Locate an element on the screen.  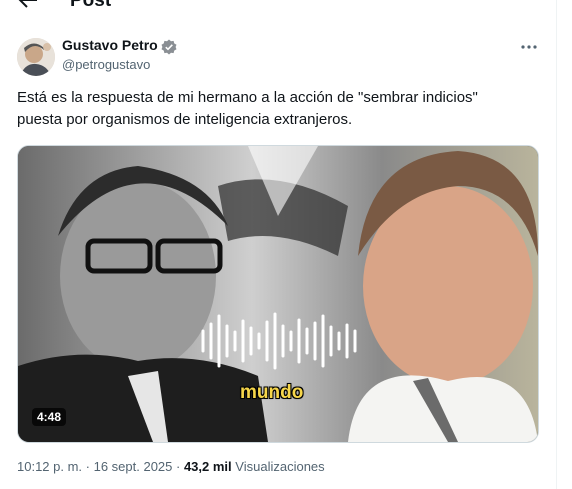
author-name: Gustavo Petro is located at coordinates (110, 45).